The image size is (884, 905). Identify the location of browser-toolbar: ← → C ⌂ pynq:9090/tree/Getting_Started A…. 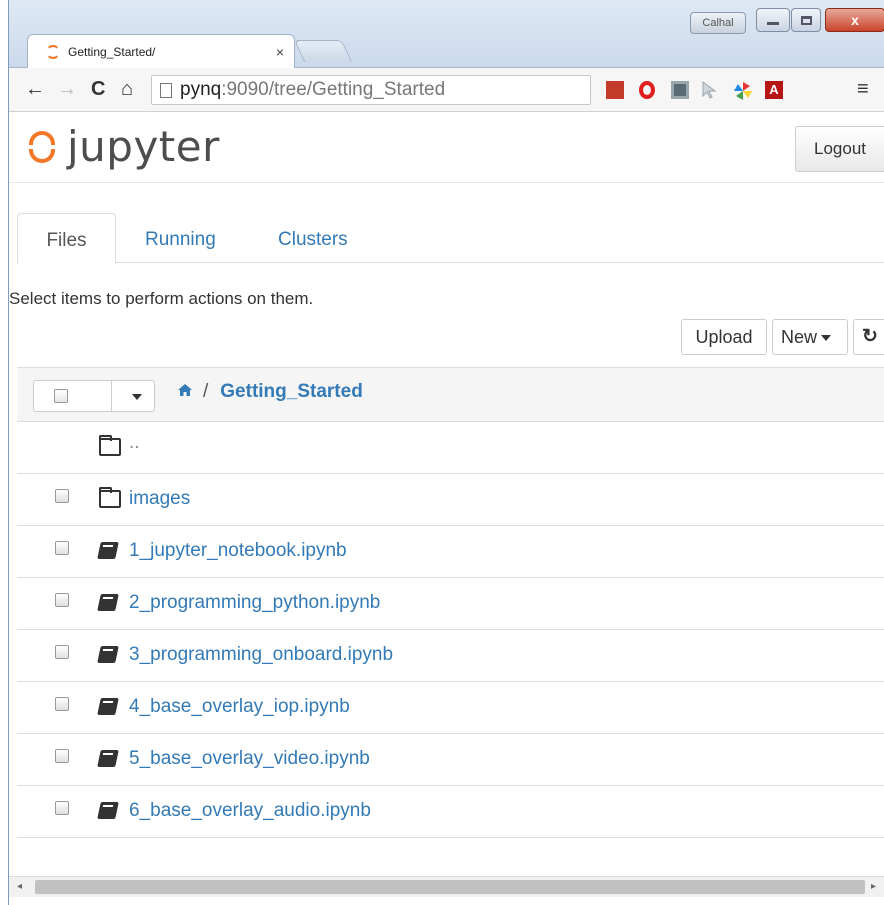
(446, 90).